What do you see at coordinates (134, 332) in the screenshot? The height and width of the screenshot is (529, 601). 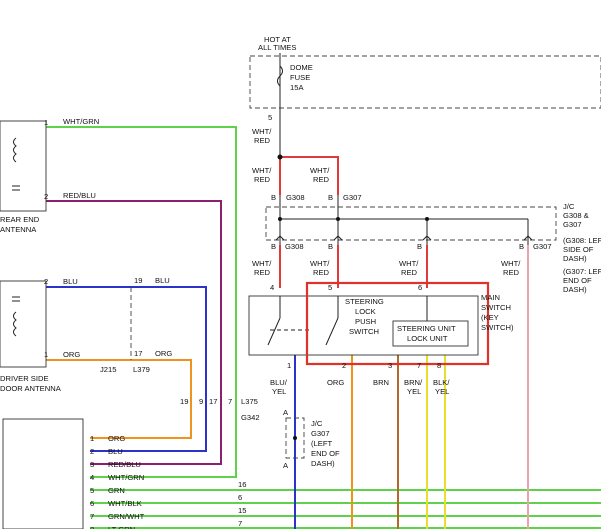 I see `wire-red-blu` at bounding box center [134, 332].